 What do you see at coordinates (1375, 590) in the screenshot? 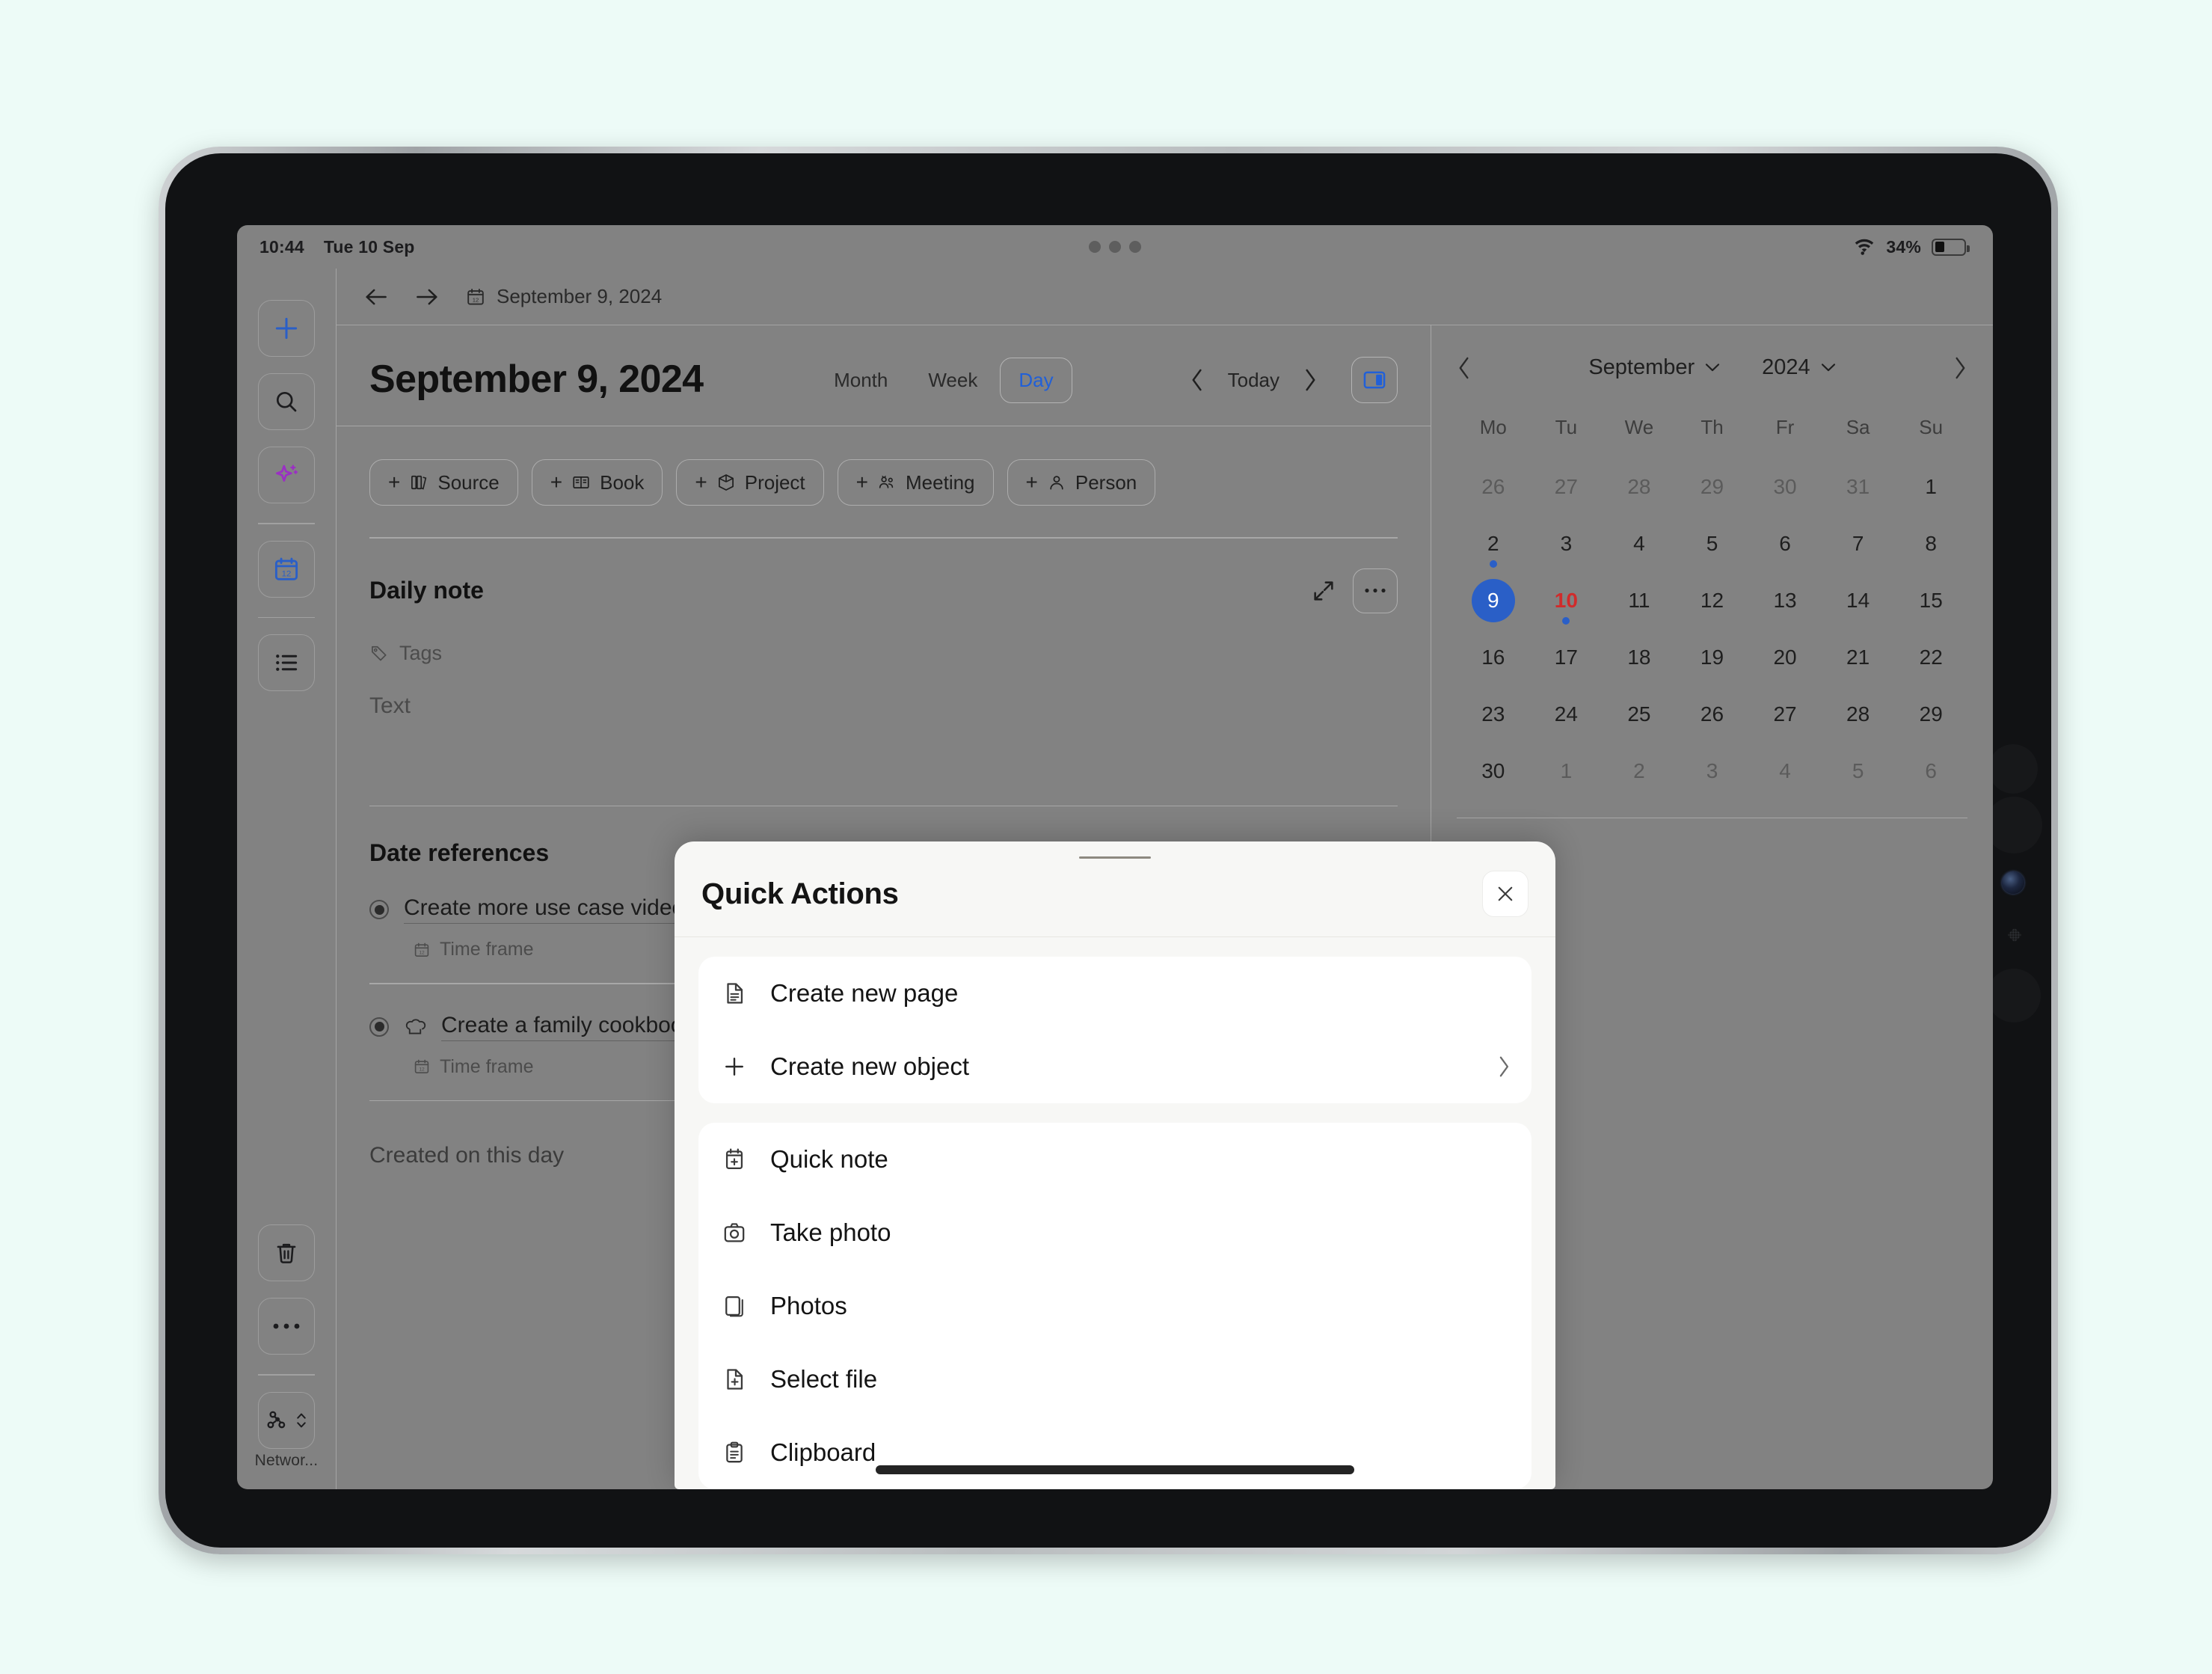
I see `daily-note-more-button` at bounding box center [1375, 590].